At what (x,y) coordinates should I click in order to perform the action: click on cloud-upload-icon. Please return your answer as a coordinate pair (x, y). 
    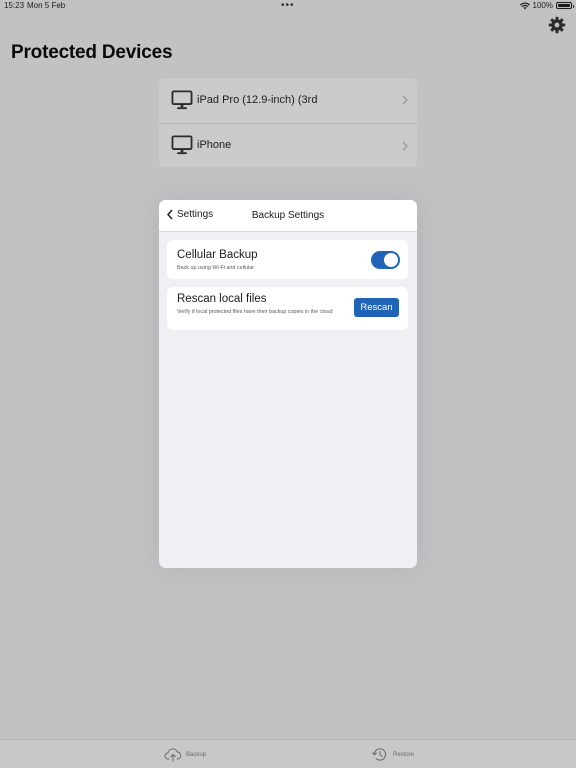
    Looking at the image, I should click on (173, 755).